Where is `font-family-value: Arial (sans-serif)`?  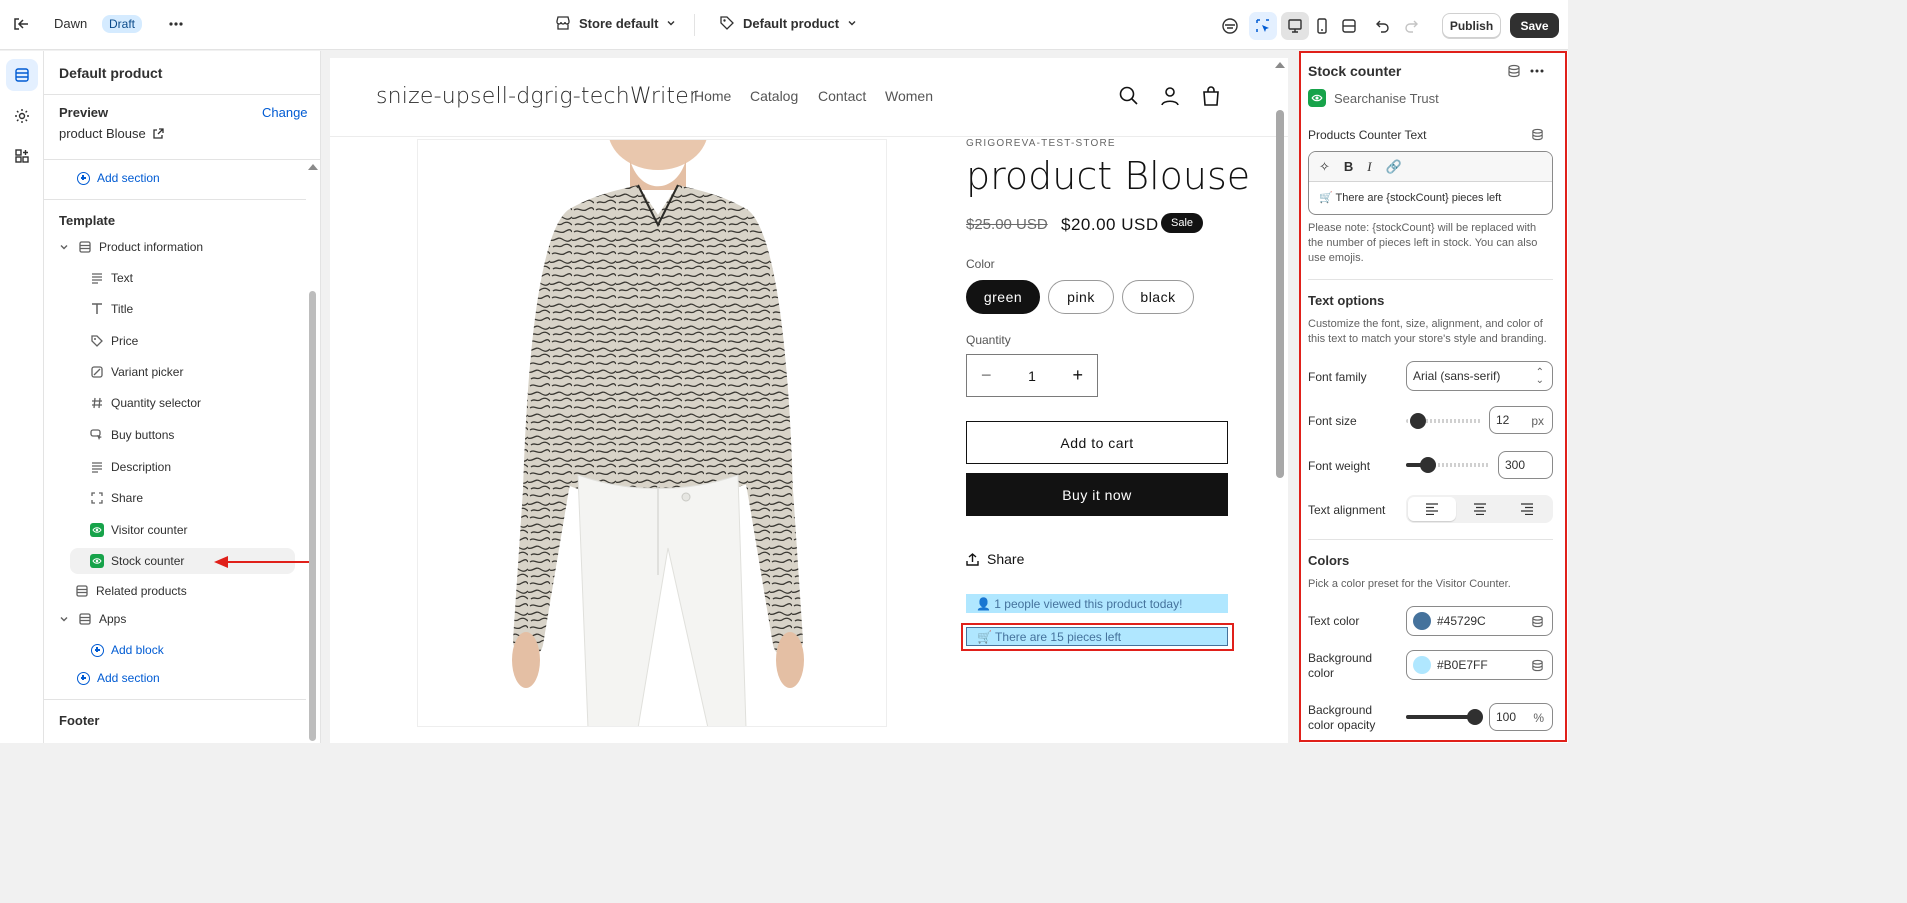
font-family-value: Arial (sans-serif) is located at coordinates (1457, 376).